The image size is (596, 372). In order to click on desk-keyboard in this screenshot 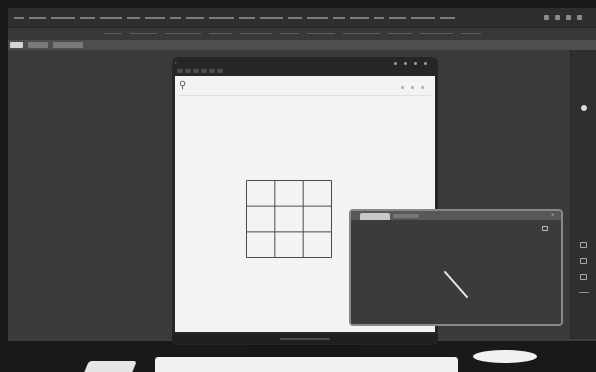, I will do `click(306, 364)`.